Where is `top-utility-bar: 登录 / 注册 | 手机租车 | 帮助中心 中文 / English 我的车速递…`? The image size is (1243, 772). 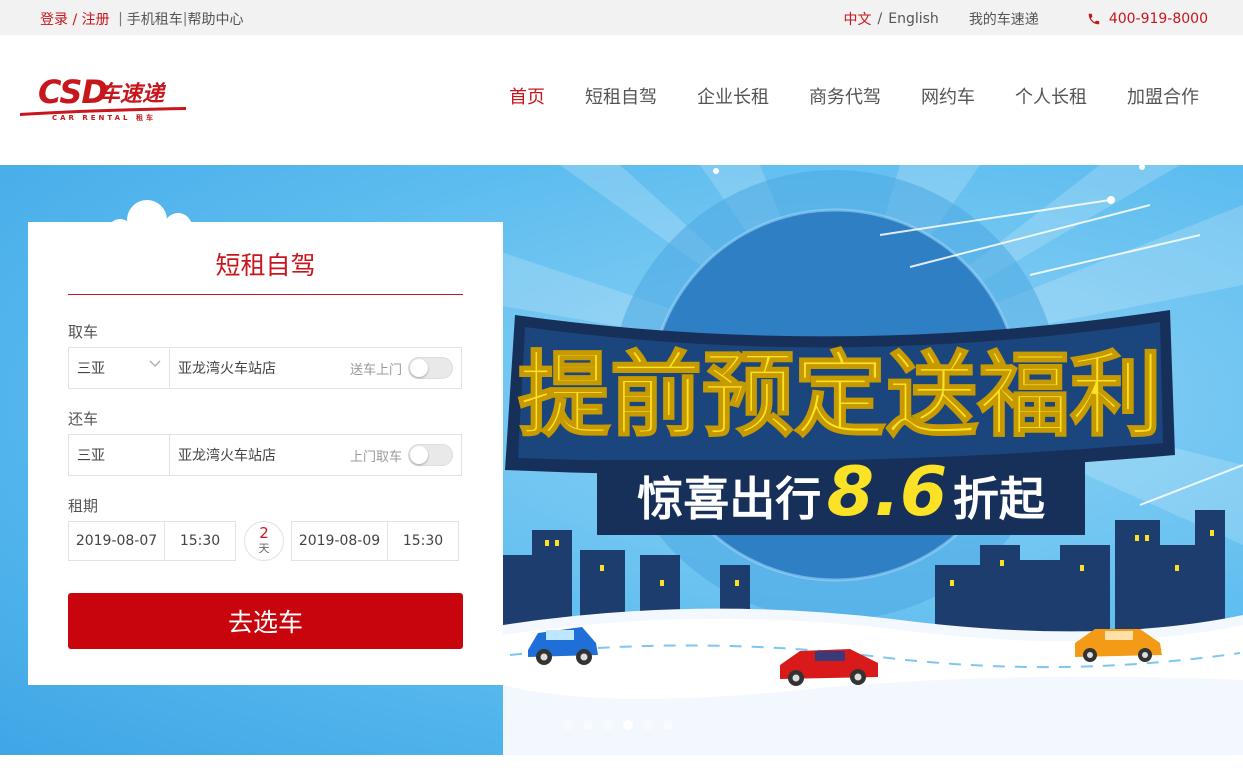 top-utility-bar: 登录 / 注册 | 手机租车 | 帮助中心 中文 / English 我的车速递… is located at coordinates (621, 17).